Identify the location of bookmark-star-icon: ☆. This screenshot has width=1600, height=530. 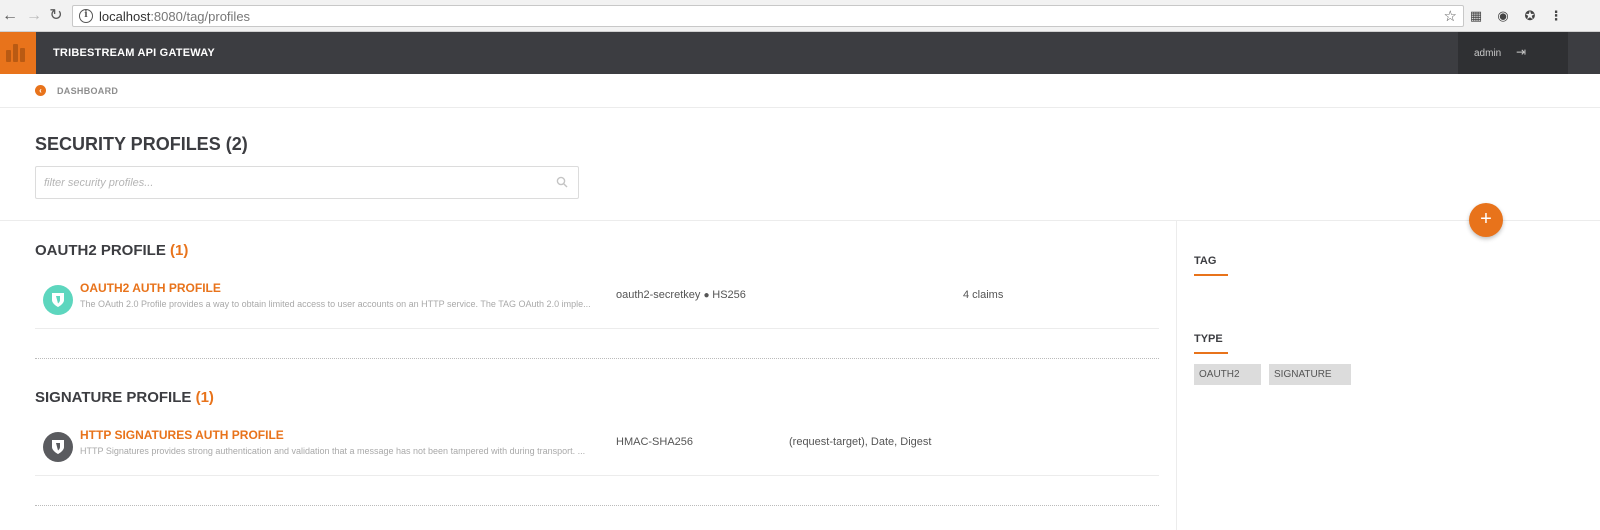
(1450, 16).